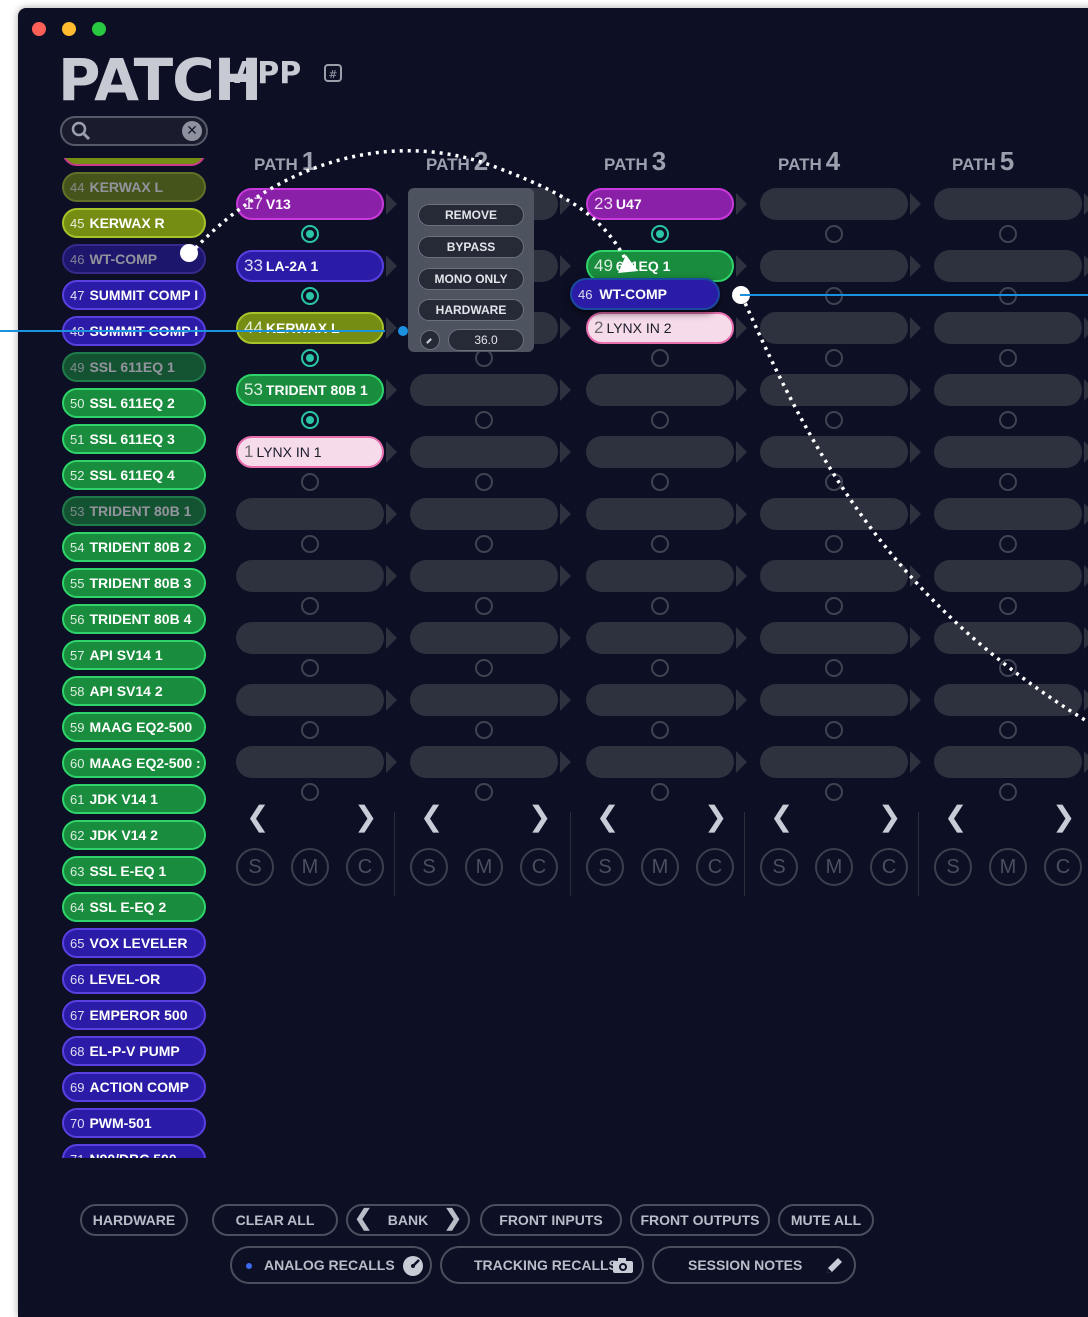  What do you see at coordinates (192, 331) in the screenshot?
I see `connection-line-left` at bounding box center [192, 331].